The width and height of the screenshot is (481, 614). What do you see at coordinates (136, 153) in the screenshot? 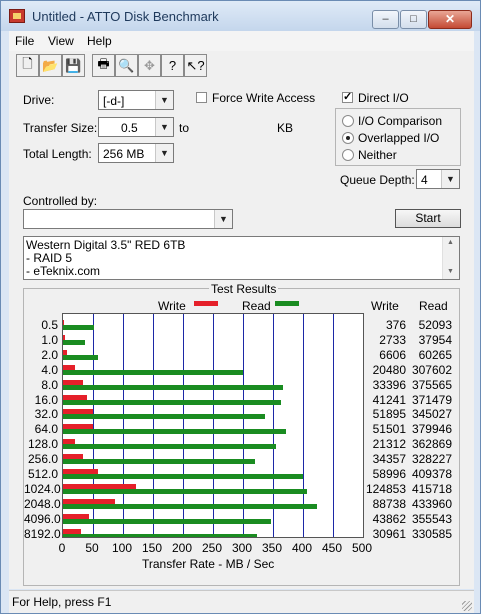
I see `total-length-select: 256 MB ▼` at bounding box center [136, 153].